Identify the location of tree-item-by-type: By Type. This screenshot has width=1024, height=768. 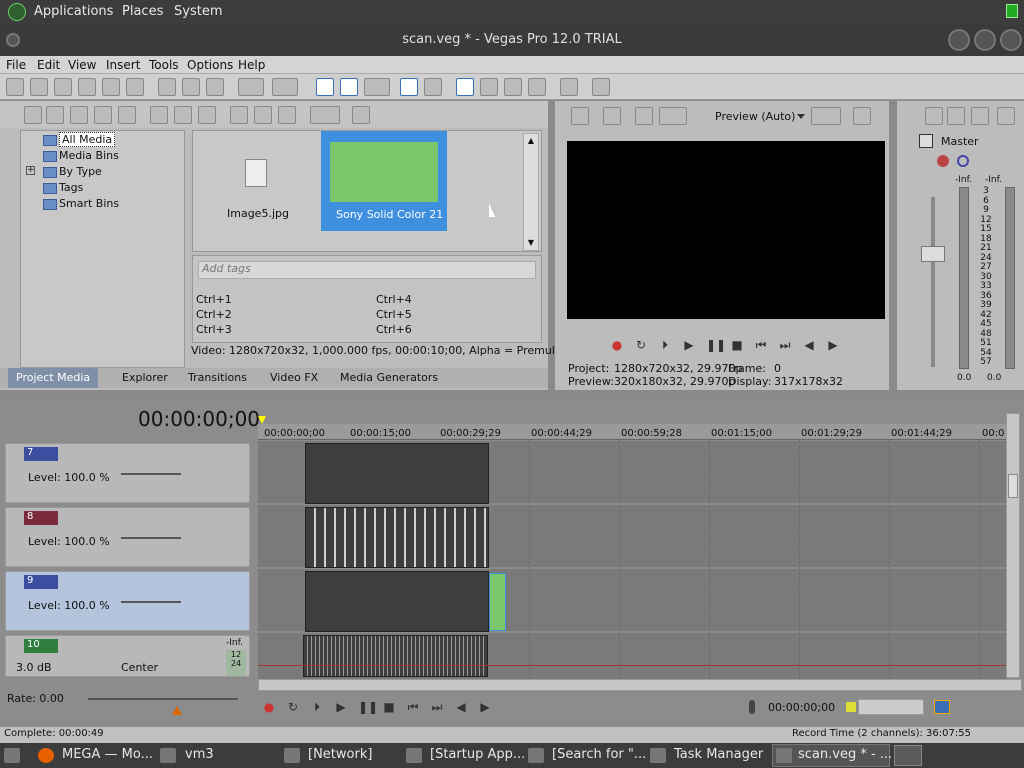
(72, 171).